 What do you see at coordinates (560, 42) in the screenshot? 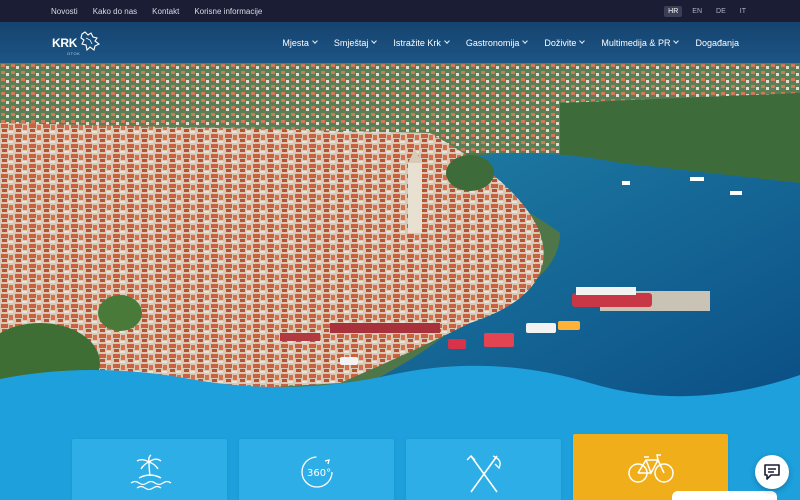
I see `nav-label: Doživite` at bounding box center [560, 42].